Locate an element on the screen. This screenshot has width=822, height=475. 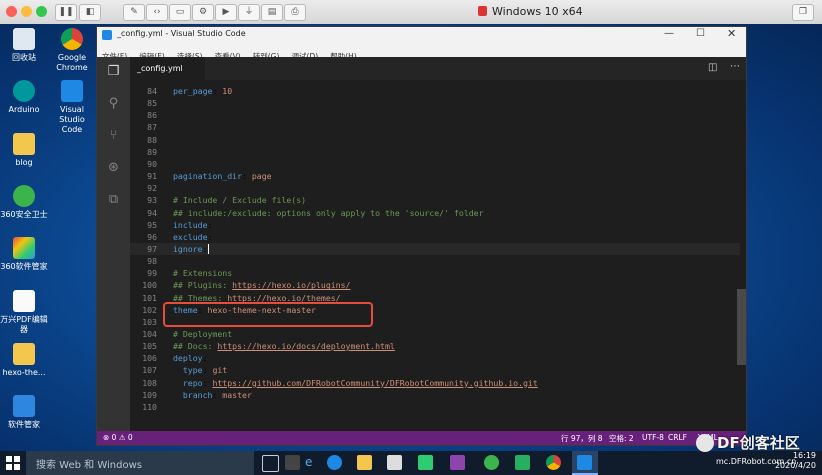
code-text: # Deployment is located at coordinates (203, 334).